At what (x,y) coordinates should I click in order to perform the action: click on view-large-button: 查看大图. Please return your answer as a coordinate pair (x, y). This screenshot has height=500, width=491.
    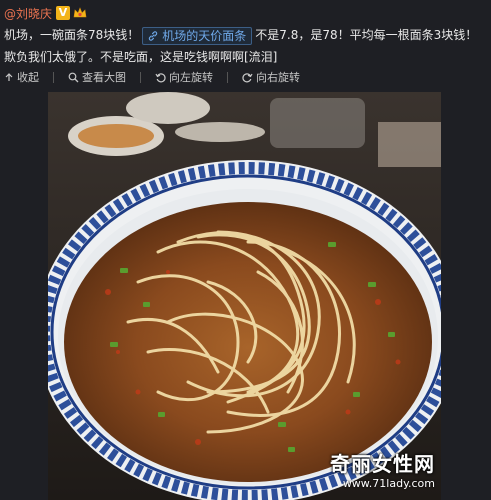
    Looking at the image, I should click on (97, 77).